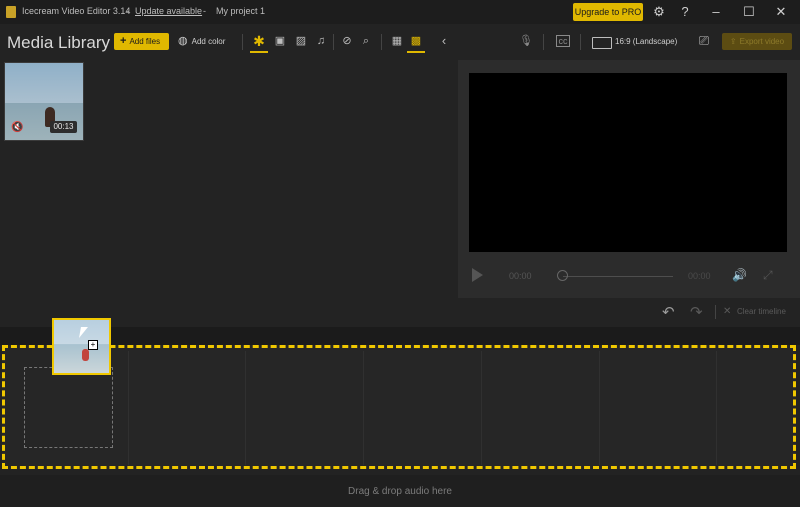 The height and width of the screenshot is (507, 800). Describe the element at coordinates (397, 41) in the screenshot. I see `grid-large-icon: ▦` at that location.